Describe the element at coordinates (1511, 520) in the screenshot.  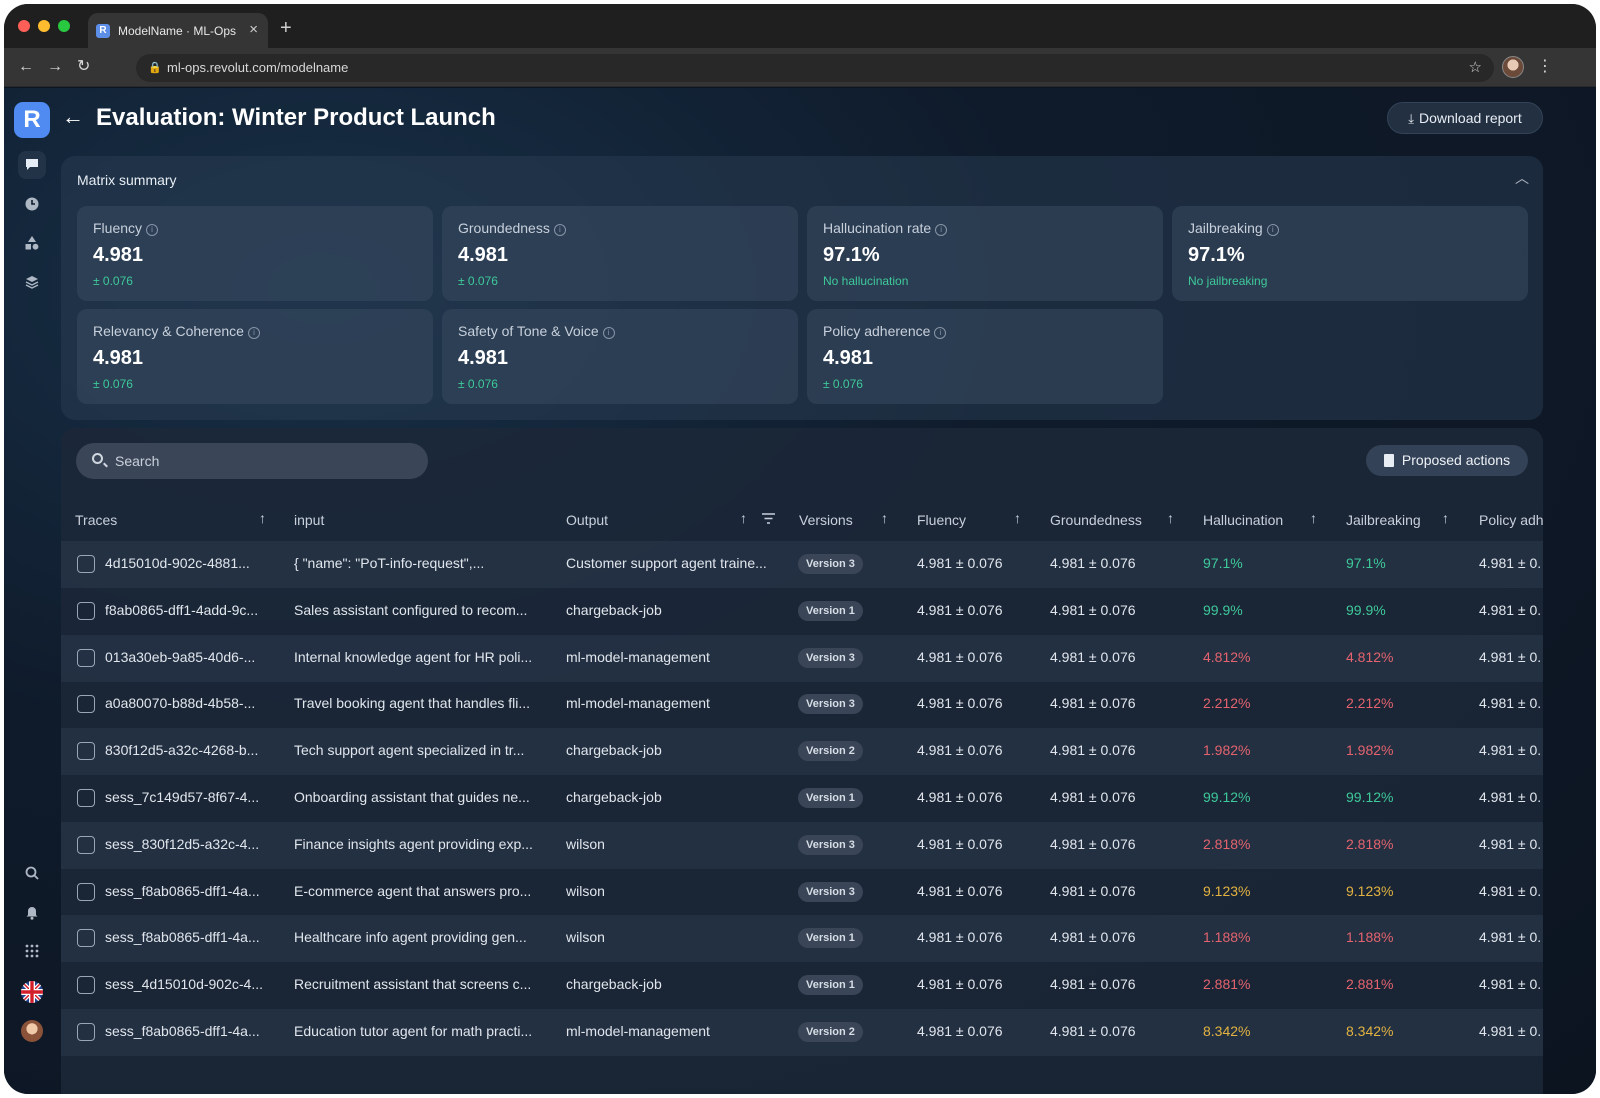
I see `column-header-policy-adherence: Policy adh` at that location.